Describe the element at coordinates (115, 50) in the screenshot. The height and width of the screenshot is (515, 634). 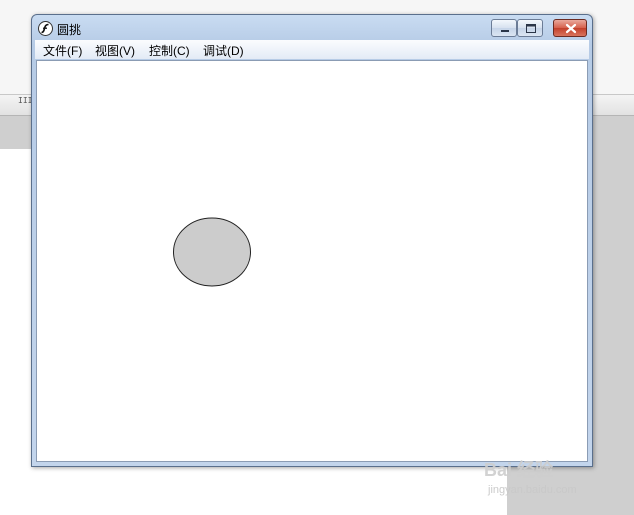
I see `menu-view: 视图(V)` at that location.